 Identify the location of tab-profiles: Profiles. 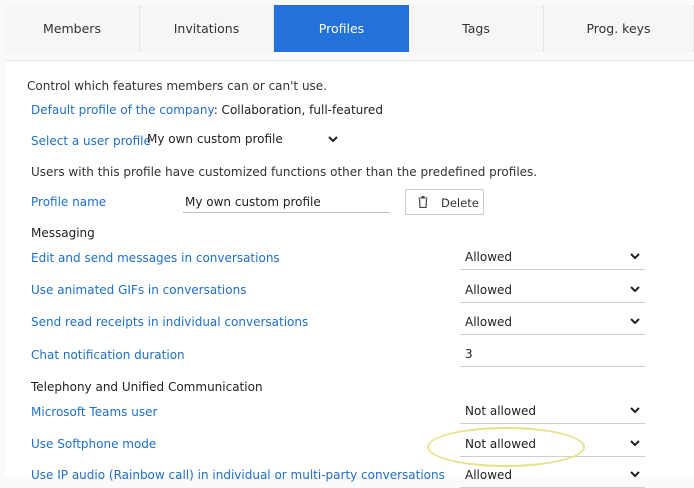
(341, 28).